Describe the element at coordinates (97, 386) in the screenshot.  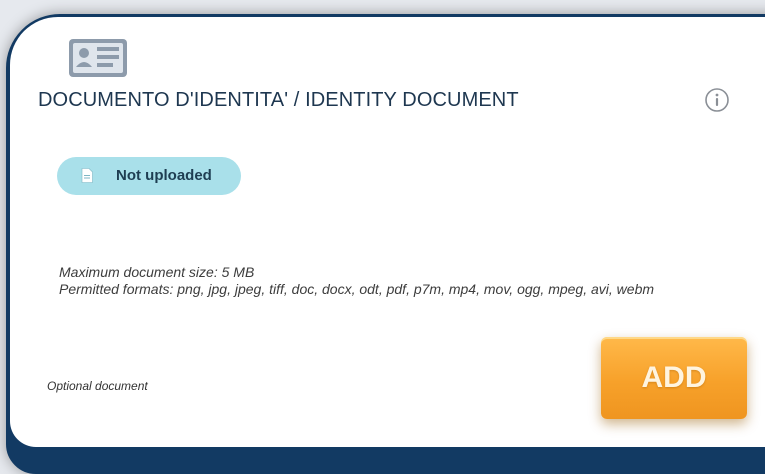
I see `optional-document-label: Optional document` at that location.